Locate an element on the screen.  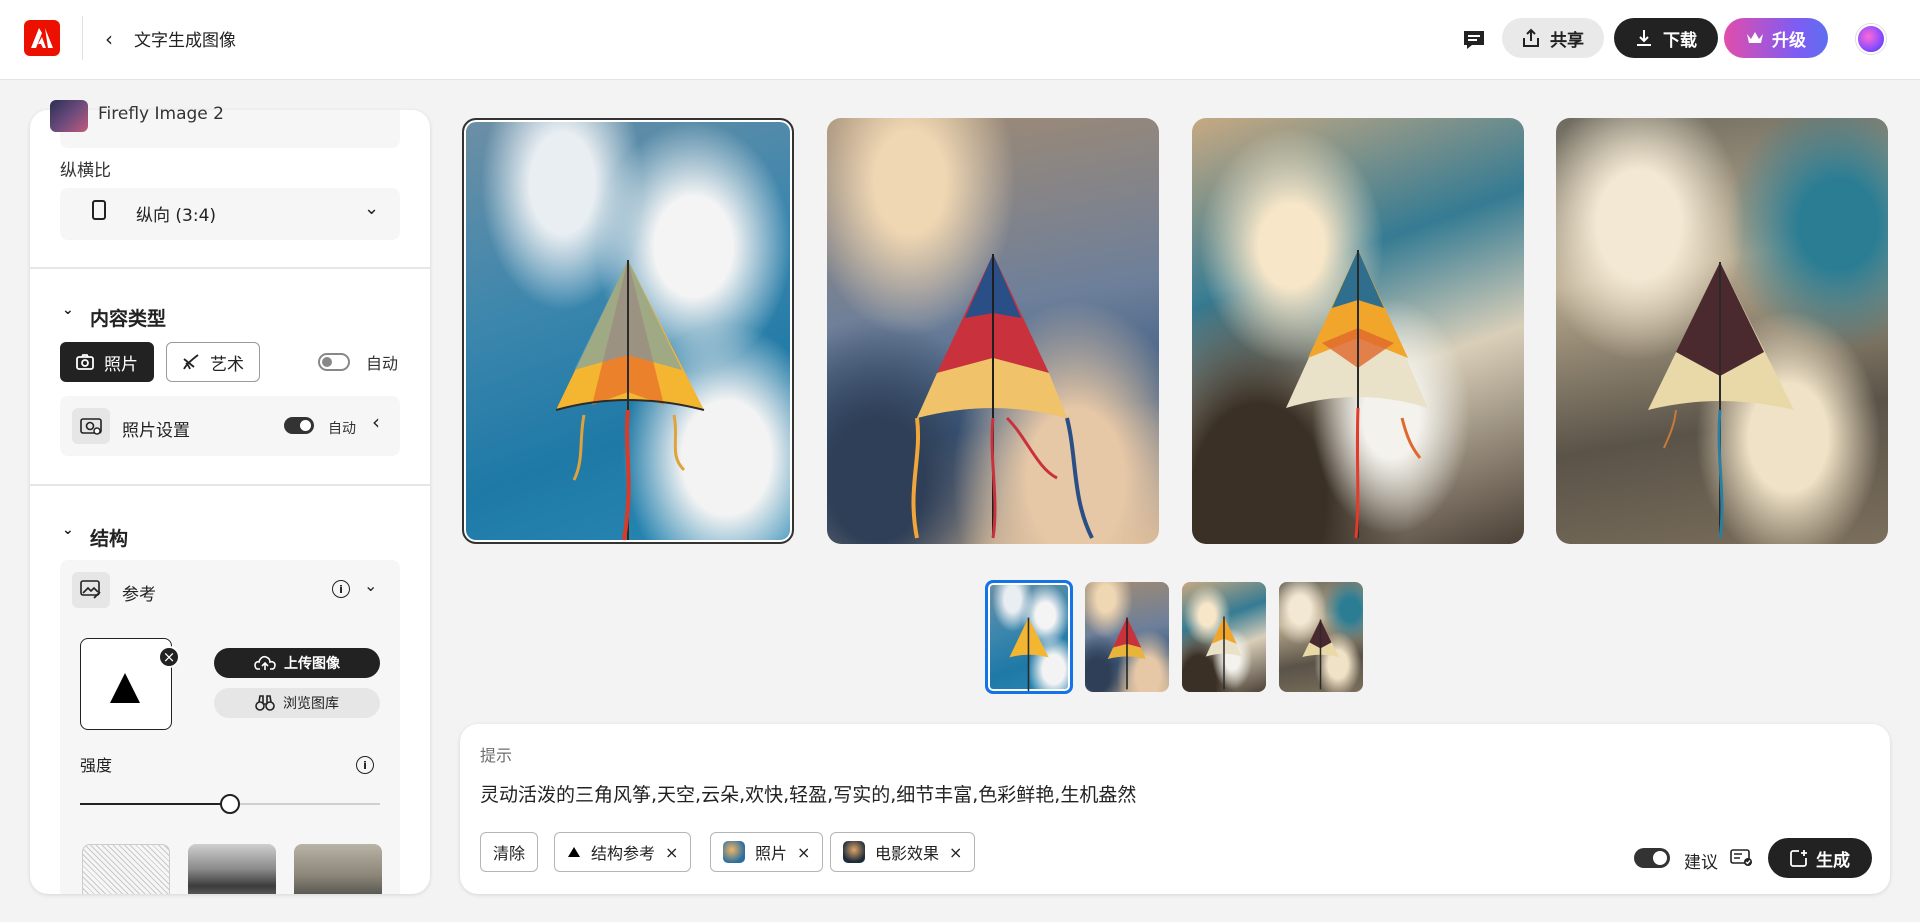
strength-label: 强度 is located at coordinates (96, 765).